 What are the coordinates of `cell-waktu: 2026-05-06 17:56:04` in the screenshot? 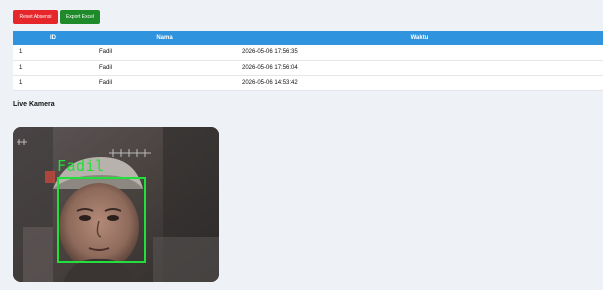 It's located at (419, 68).